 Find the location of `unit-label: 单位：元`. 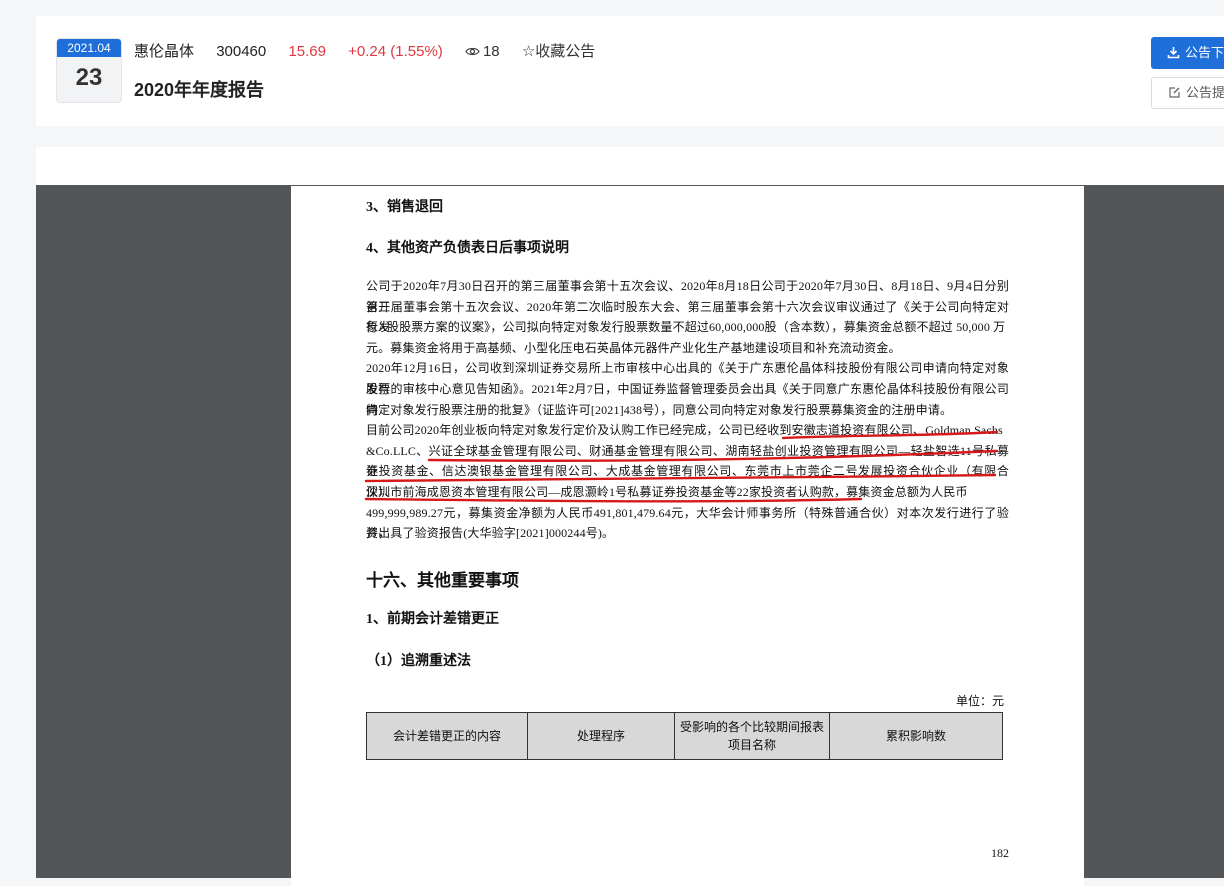

unit-label: 单位：元 is located at coordinates (980, 701).